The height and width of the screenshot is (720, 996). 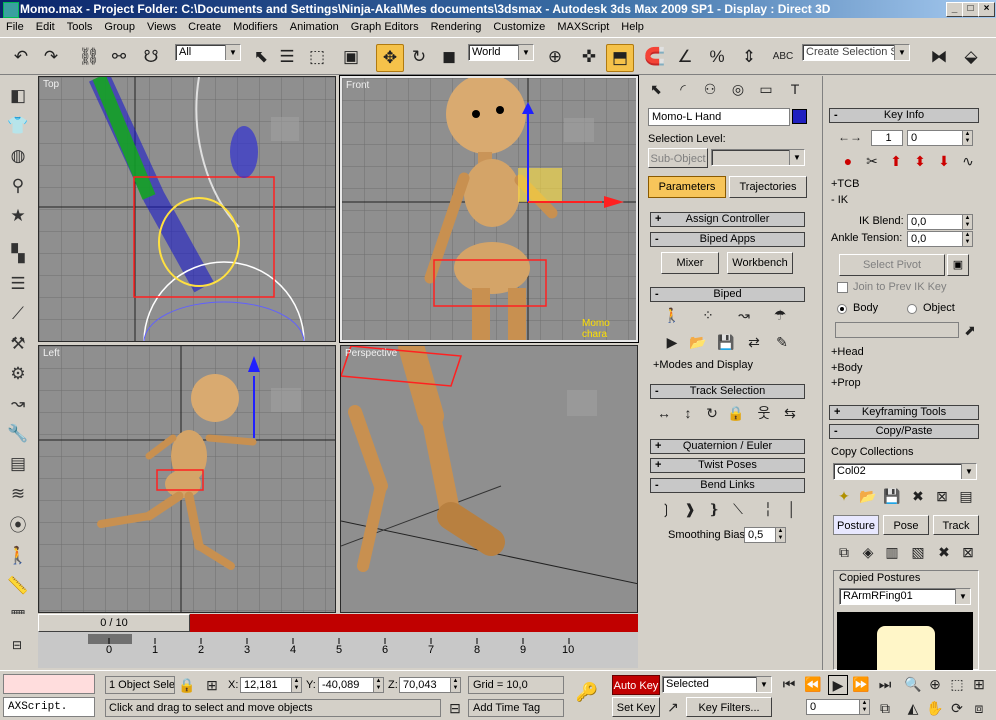 What do you see at coordinates (966, 496) in the screenshot?
I see `max-load-icon: ▤` at bounding box center [966, 496].